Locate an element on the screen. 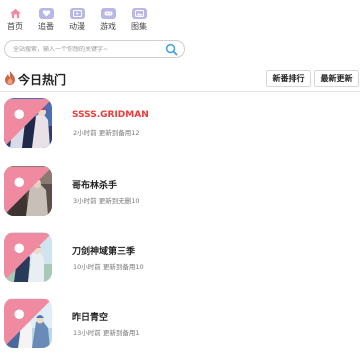  anime-title: SSSS.GRIDMAN is located at coordinates (110, 115).